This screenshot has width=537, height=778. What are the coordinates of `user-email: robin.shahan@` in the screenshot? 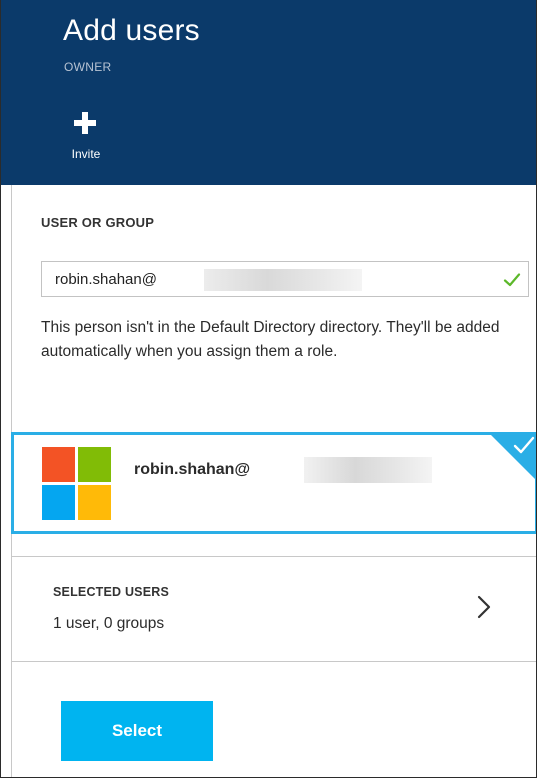 It's located at (192, 469).